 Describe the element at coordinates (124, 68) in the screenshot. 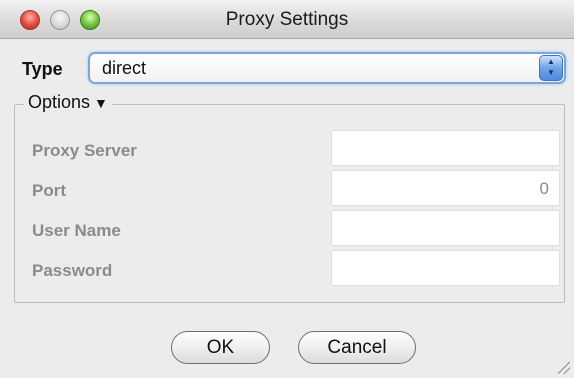

I see `type-select-value: direct` at that location.